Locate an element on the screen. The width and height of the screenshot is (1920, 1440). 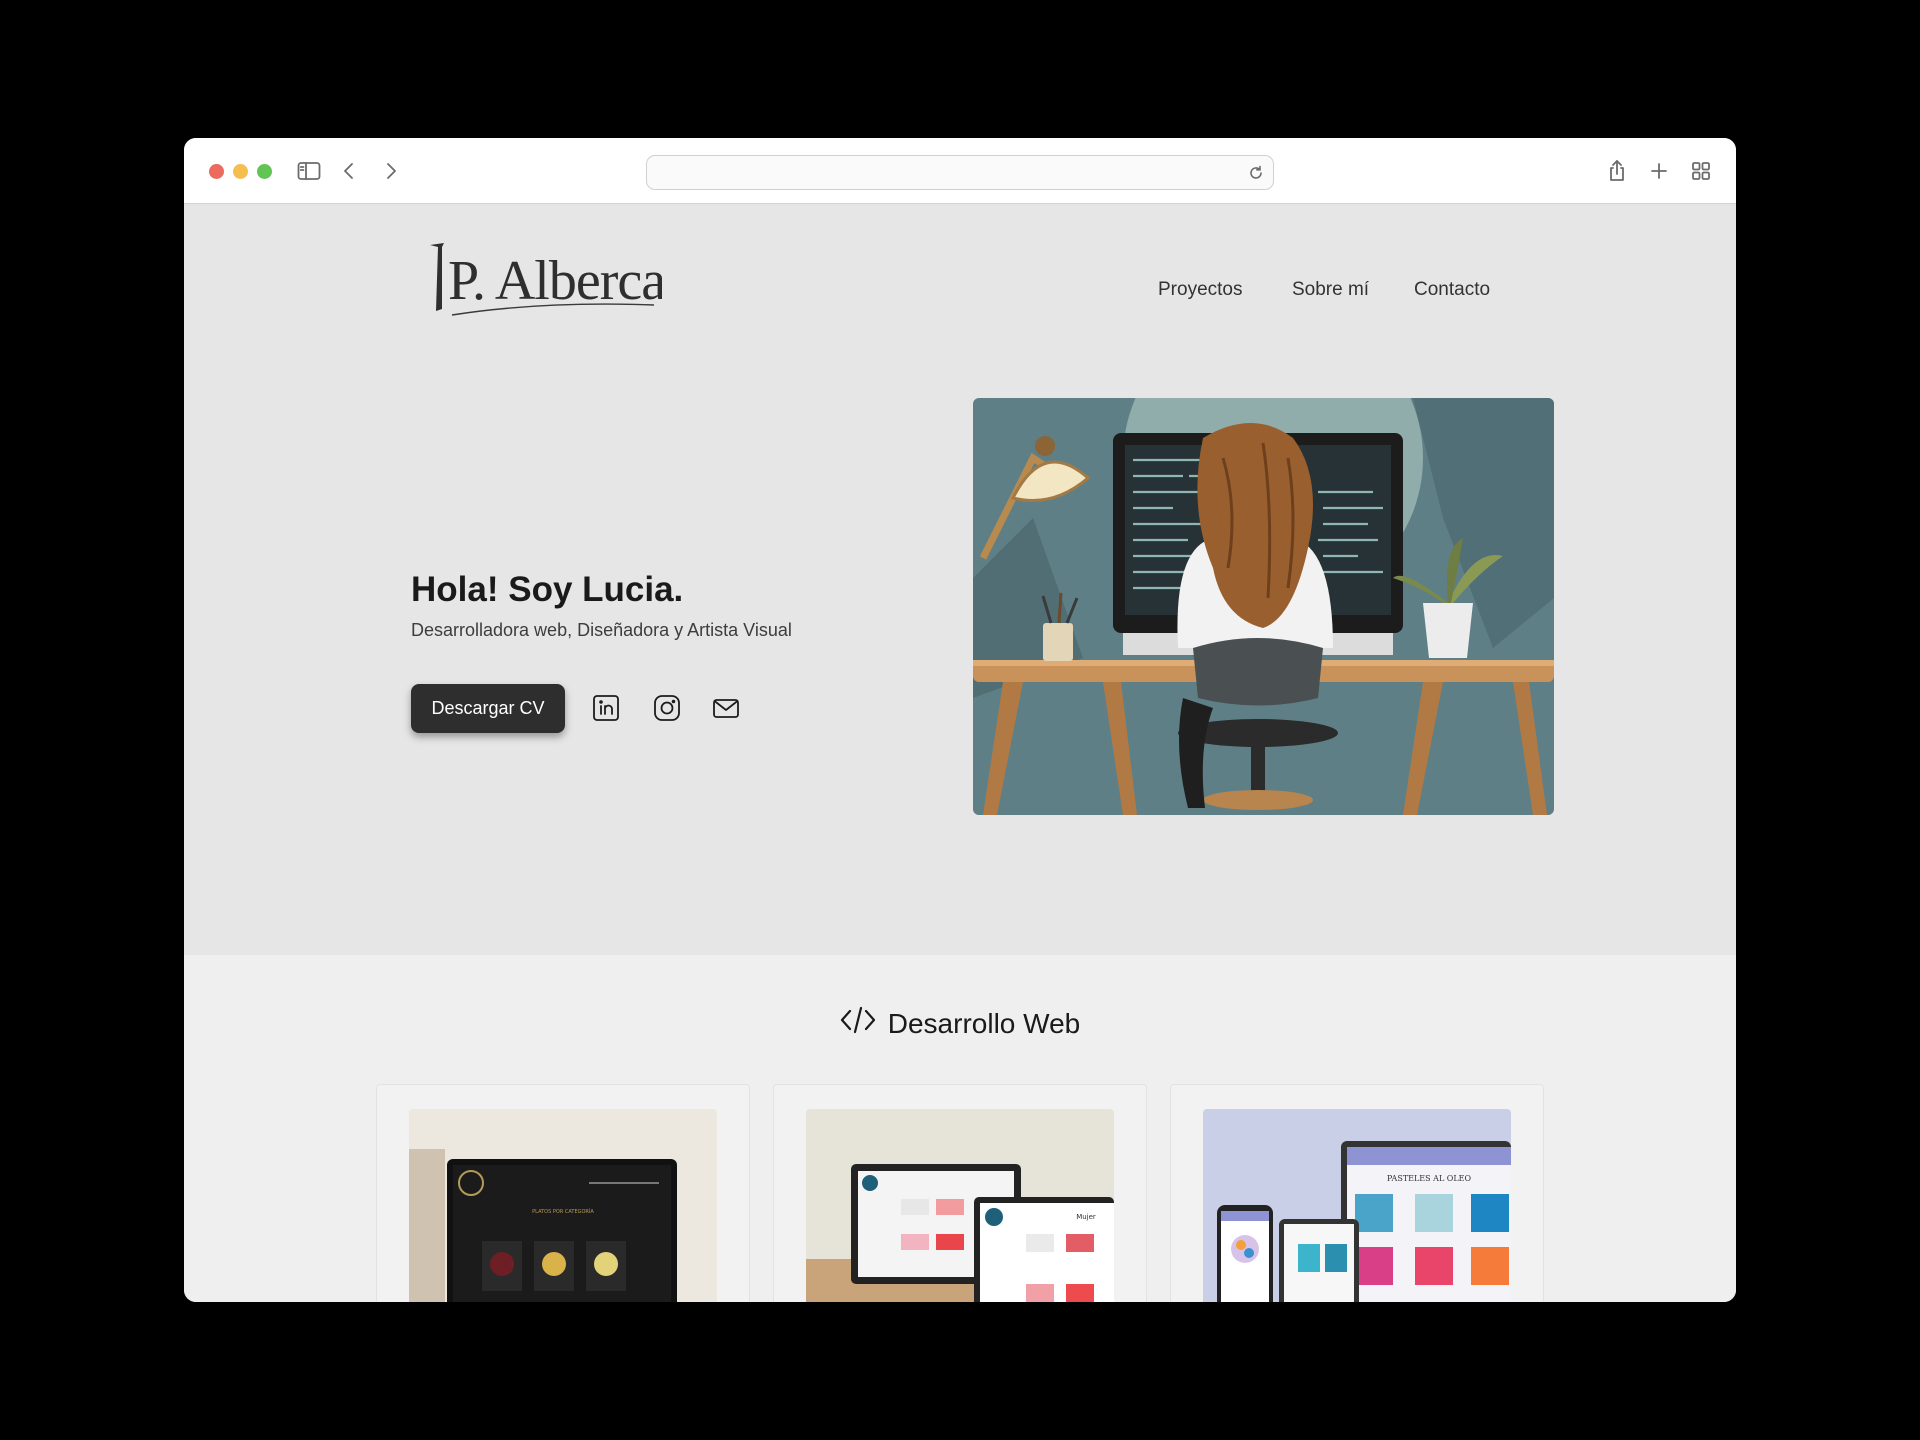
instagram-icon is located at coordinates (667, 708).